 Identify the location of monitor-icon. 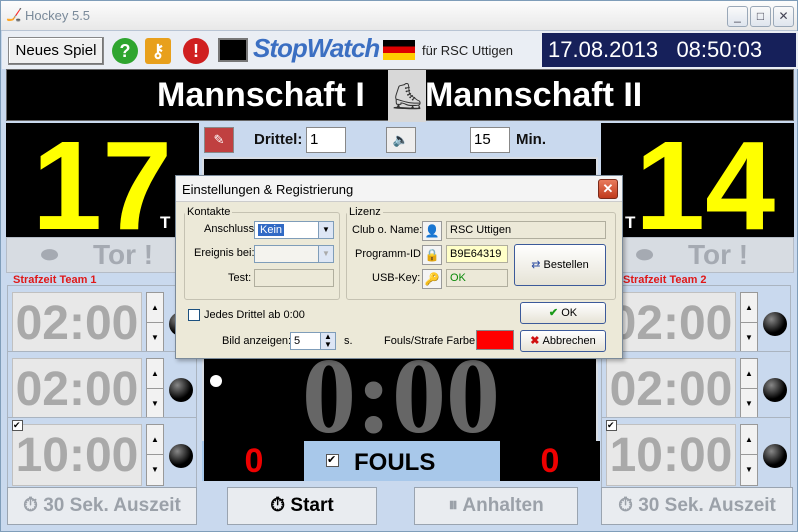
(233, 50).